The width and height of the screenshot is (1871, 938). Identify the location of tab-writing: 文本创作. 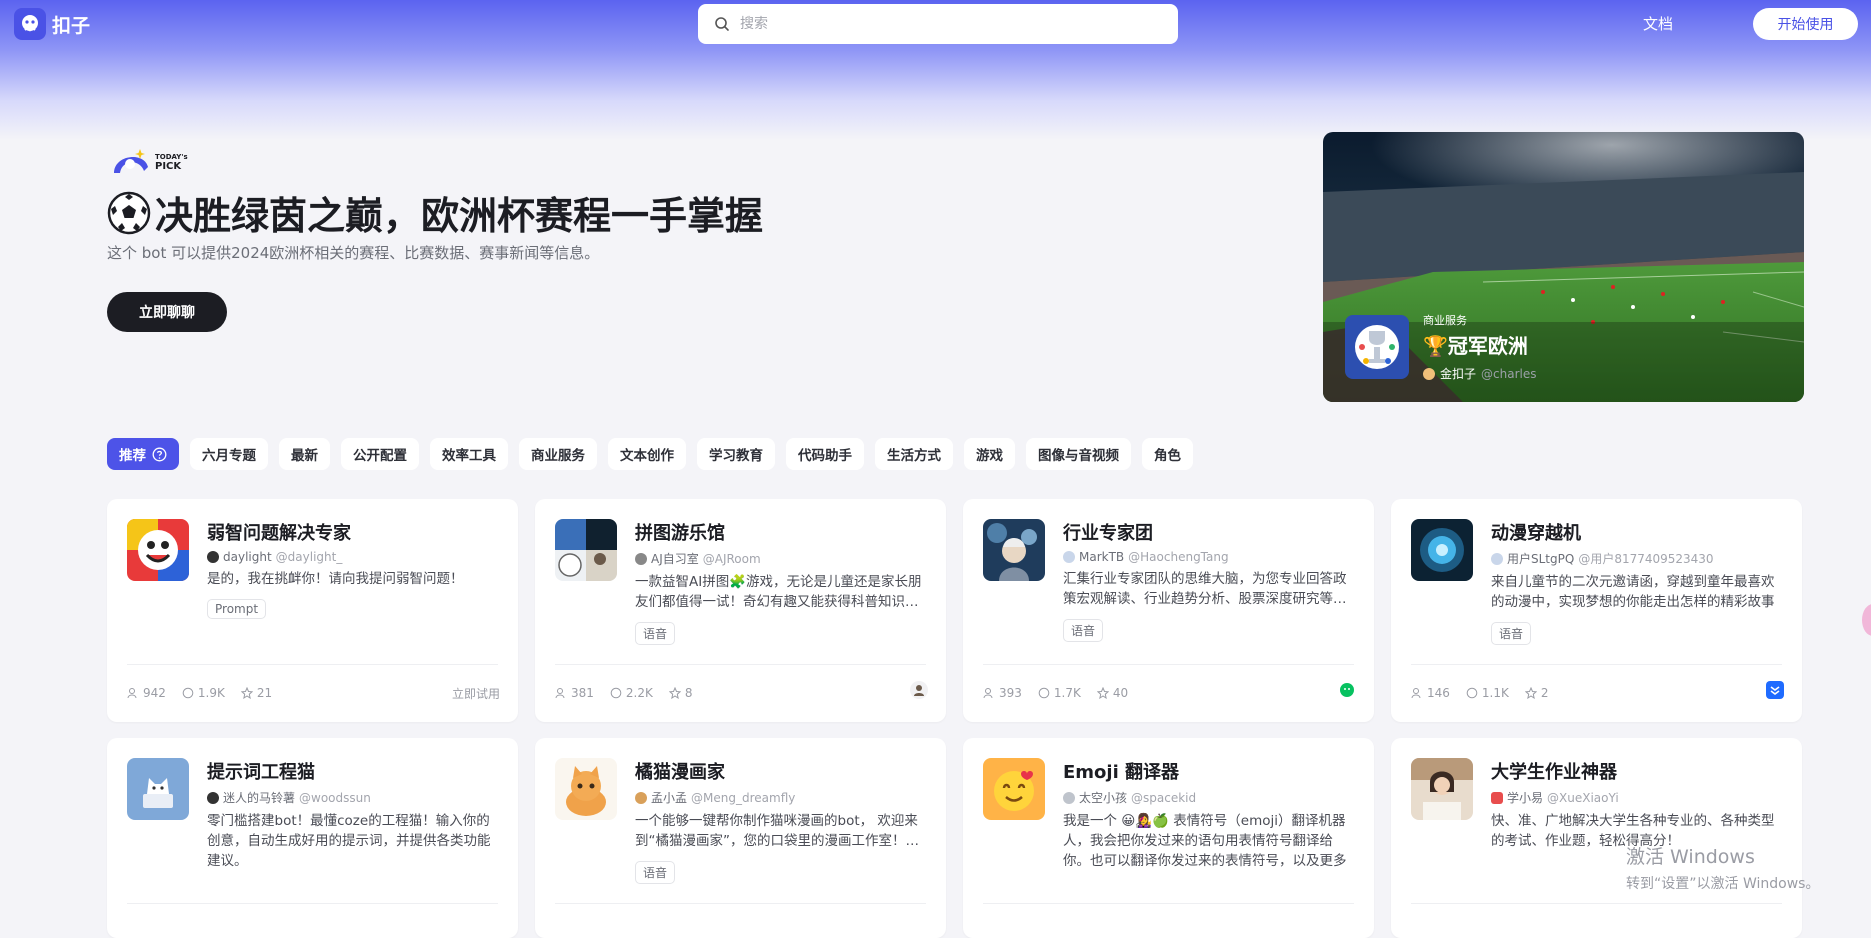
(647, 454).